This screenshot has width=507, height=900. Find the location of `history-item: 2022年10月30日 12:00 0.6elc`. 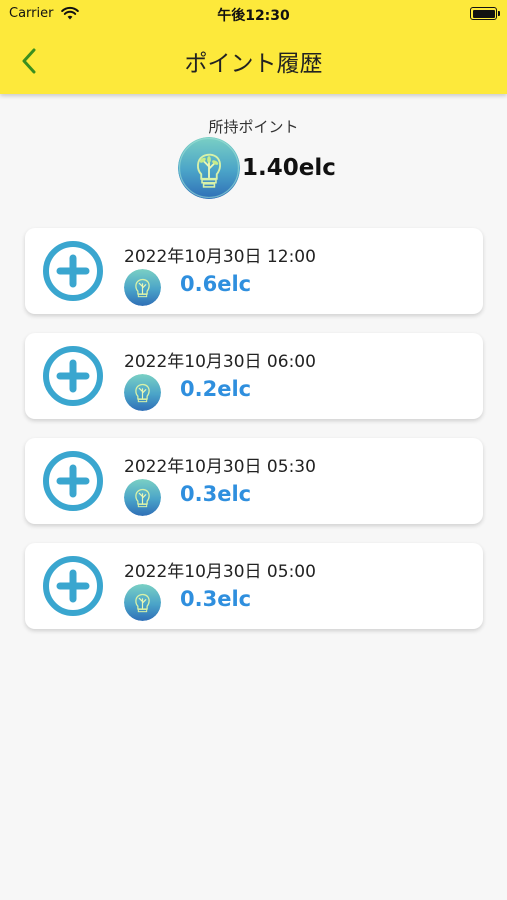

history-item: 2022年10月30日 12:00 0.6elc is located at coordinates (254, 271).